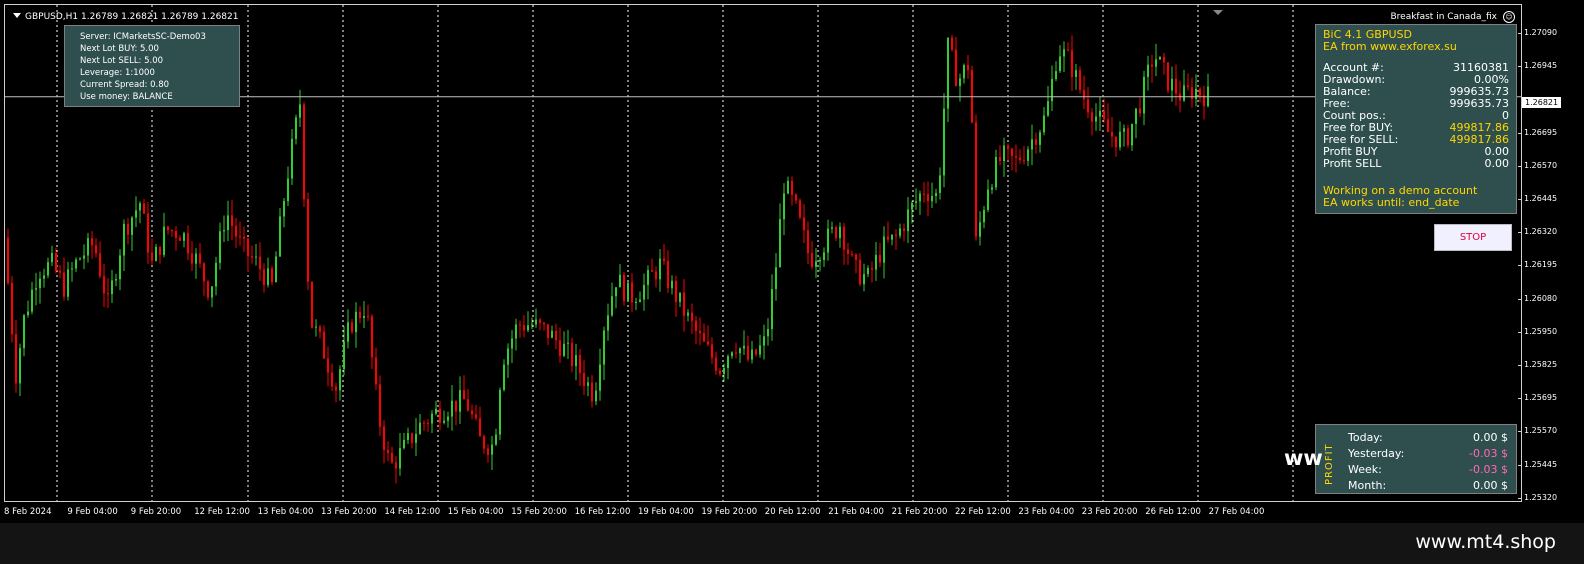 This screenshot has width=1584, height=564. I want to click on time-label: 27 Feb 04:00, so click(1236, 512).